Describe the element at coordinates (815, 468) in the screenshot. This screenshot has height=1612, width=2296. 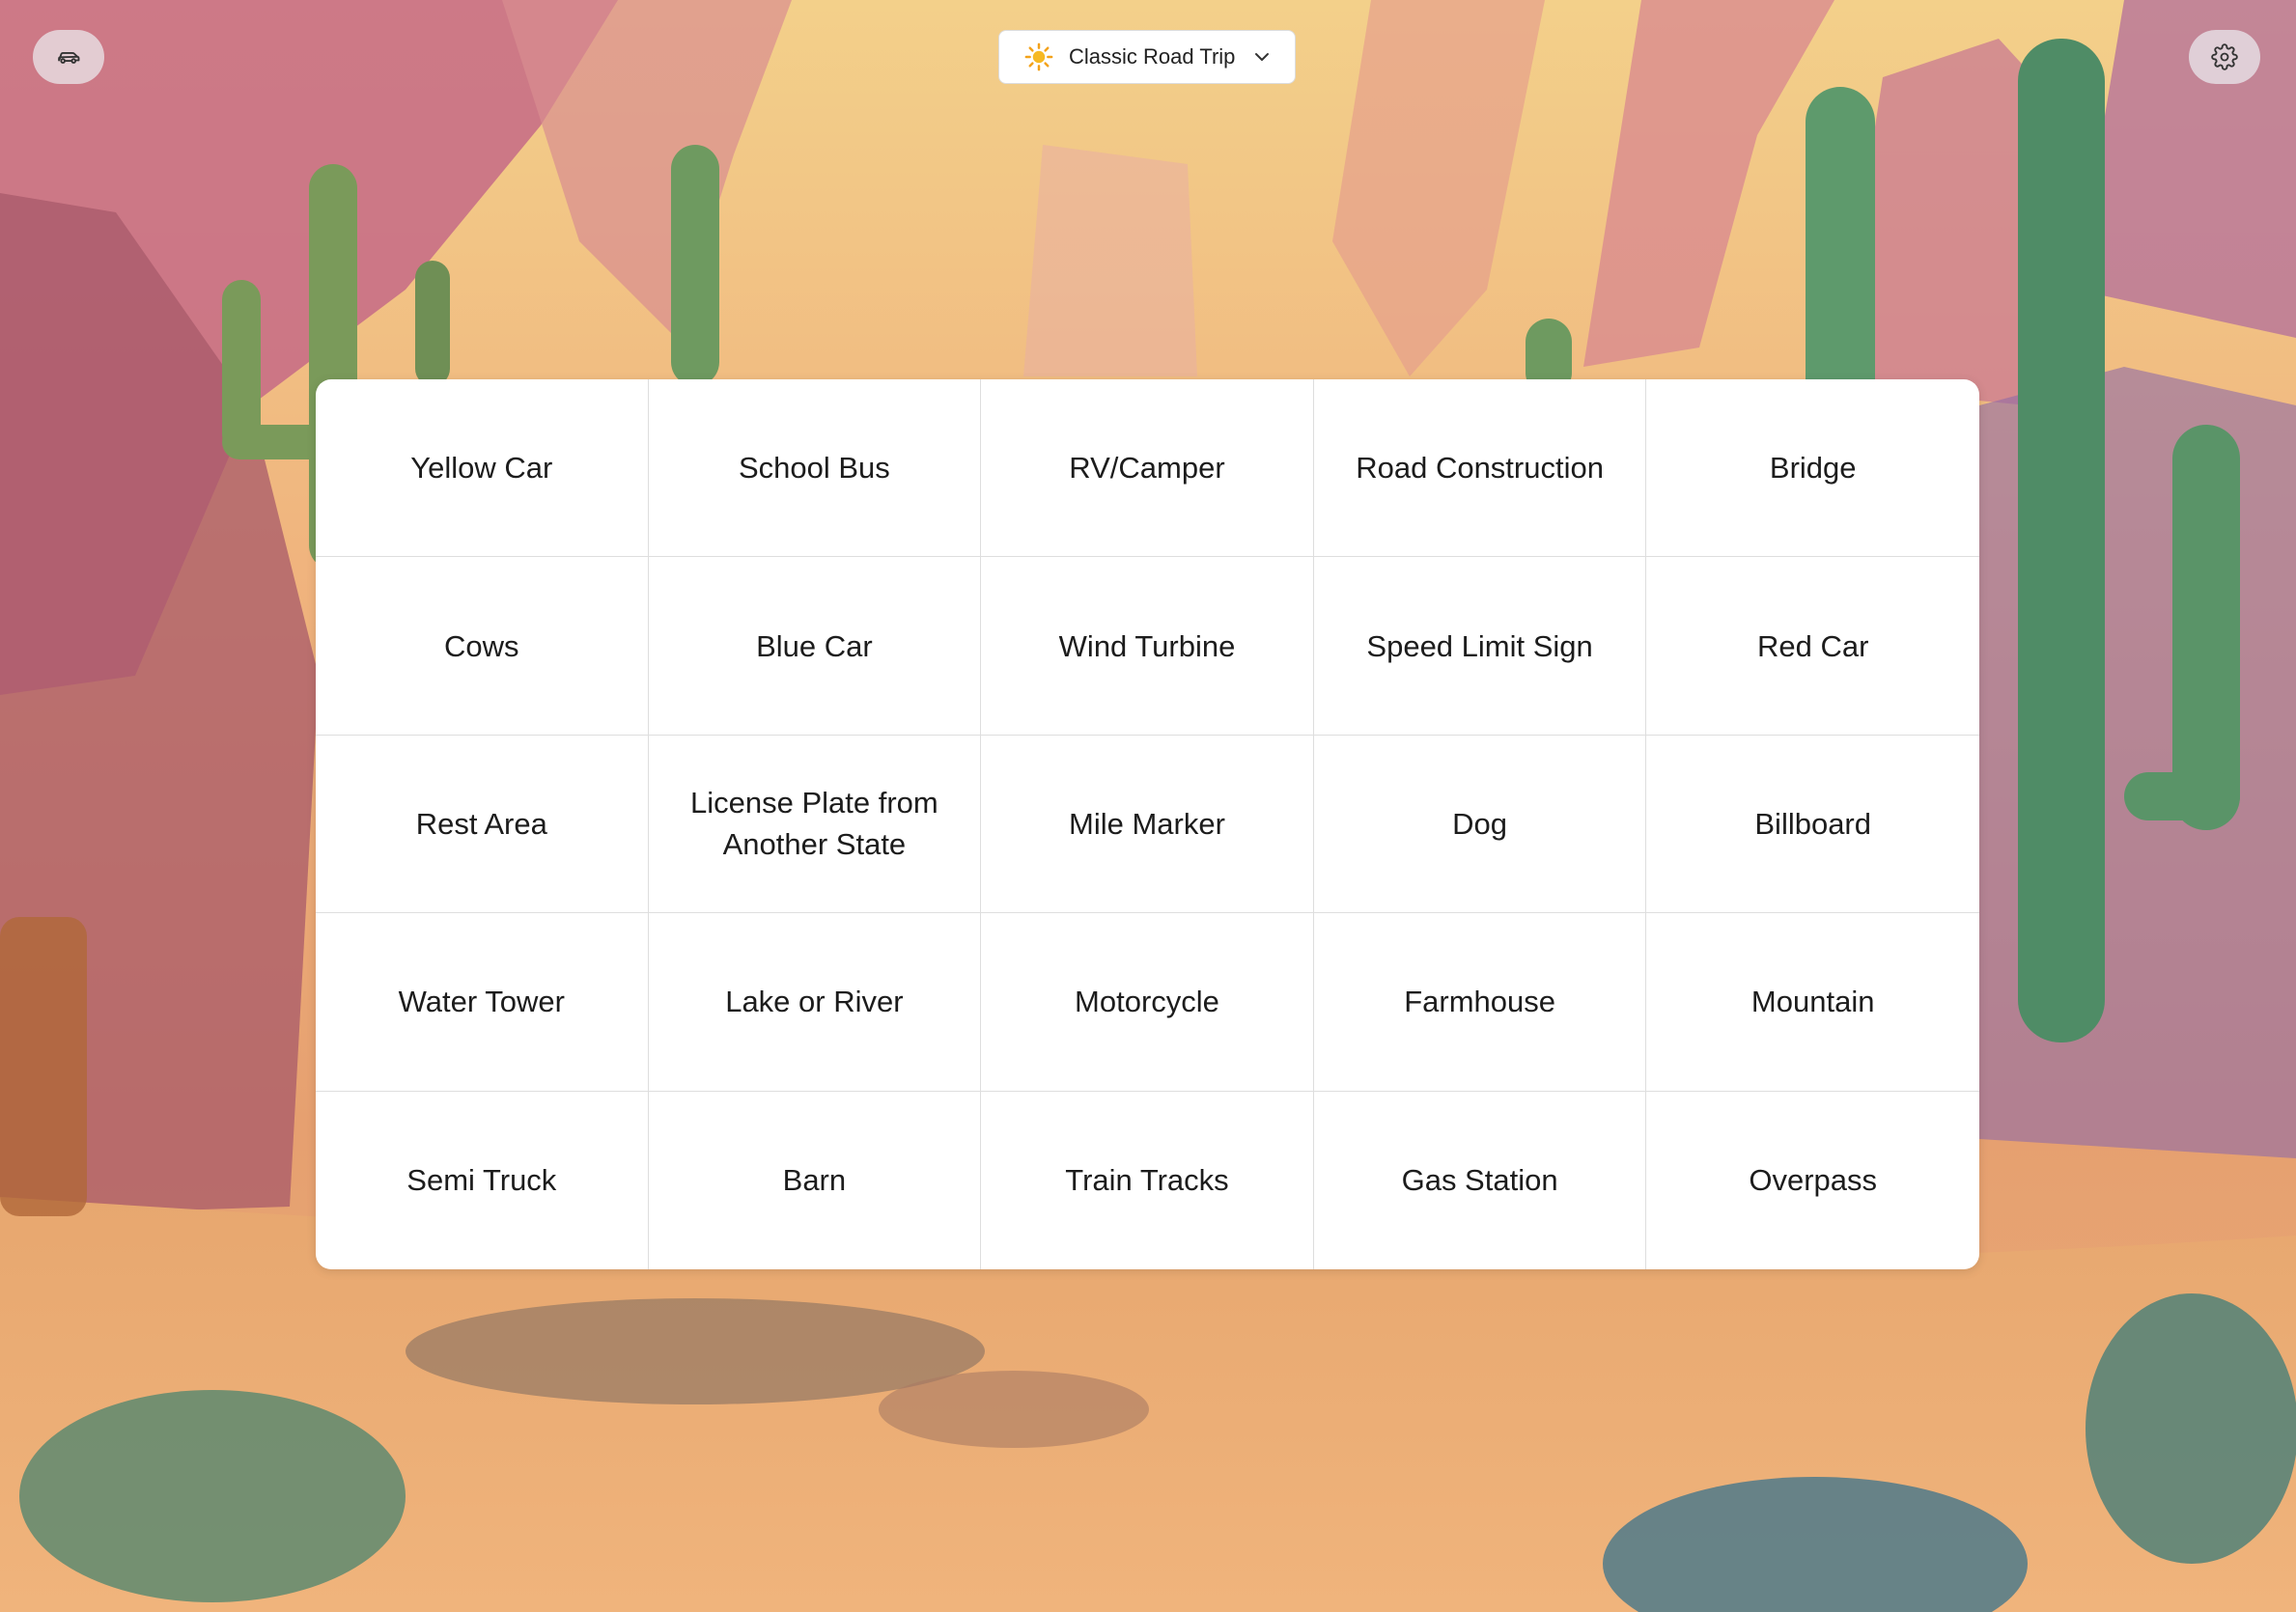
I see `bingo-cell: School Bus` at that location.